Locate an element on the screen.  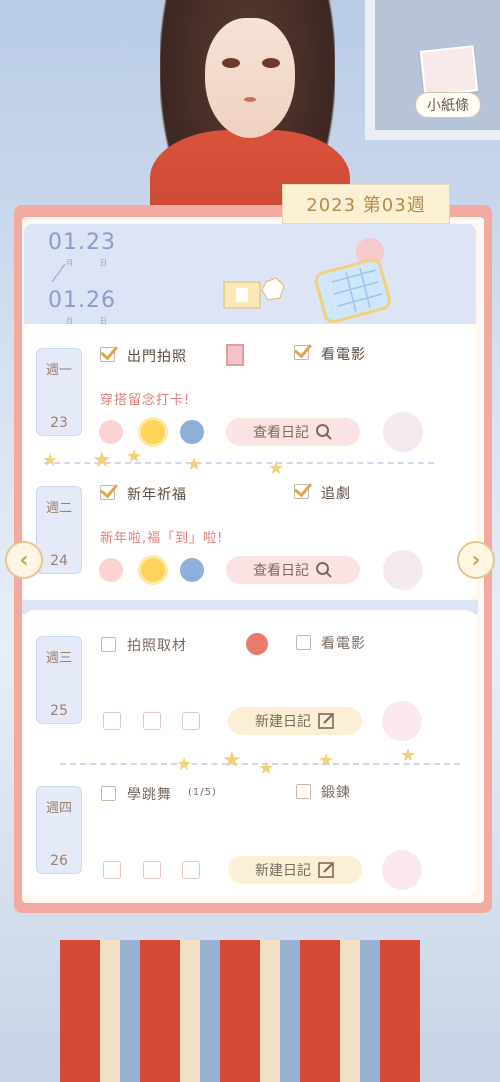
chevron-left-icon: ‹ is located at coordinates (24, 560).